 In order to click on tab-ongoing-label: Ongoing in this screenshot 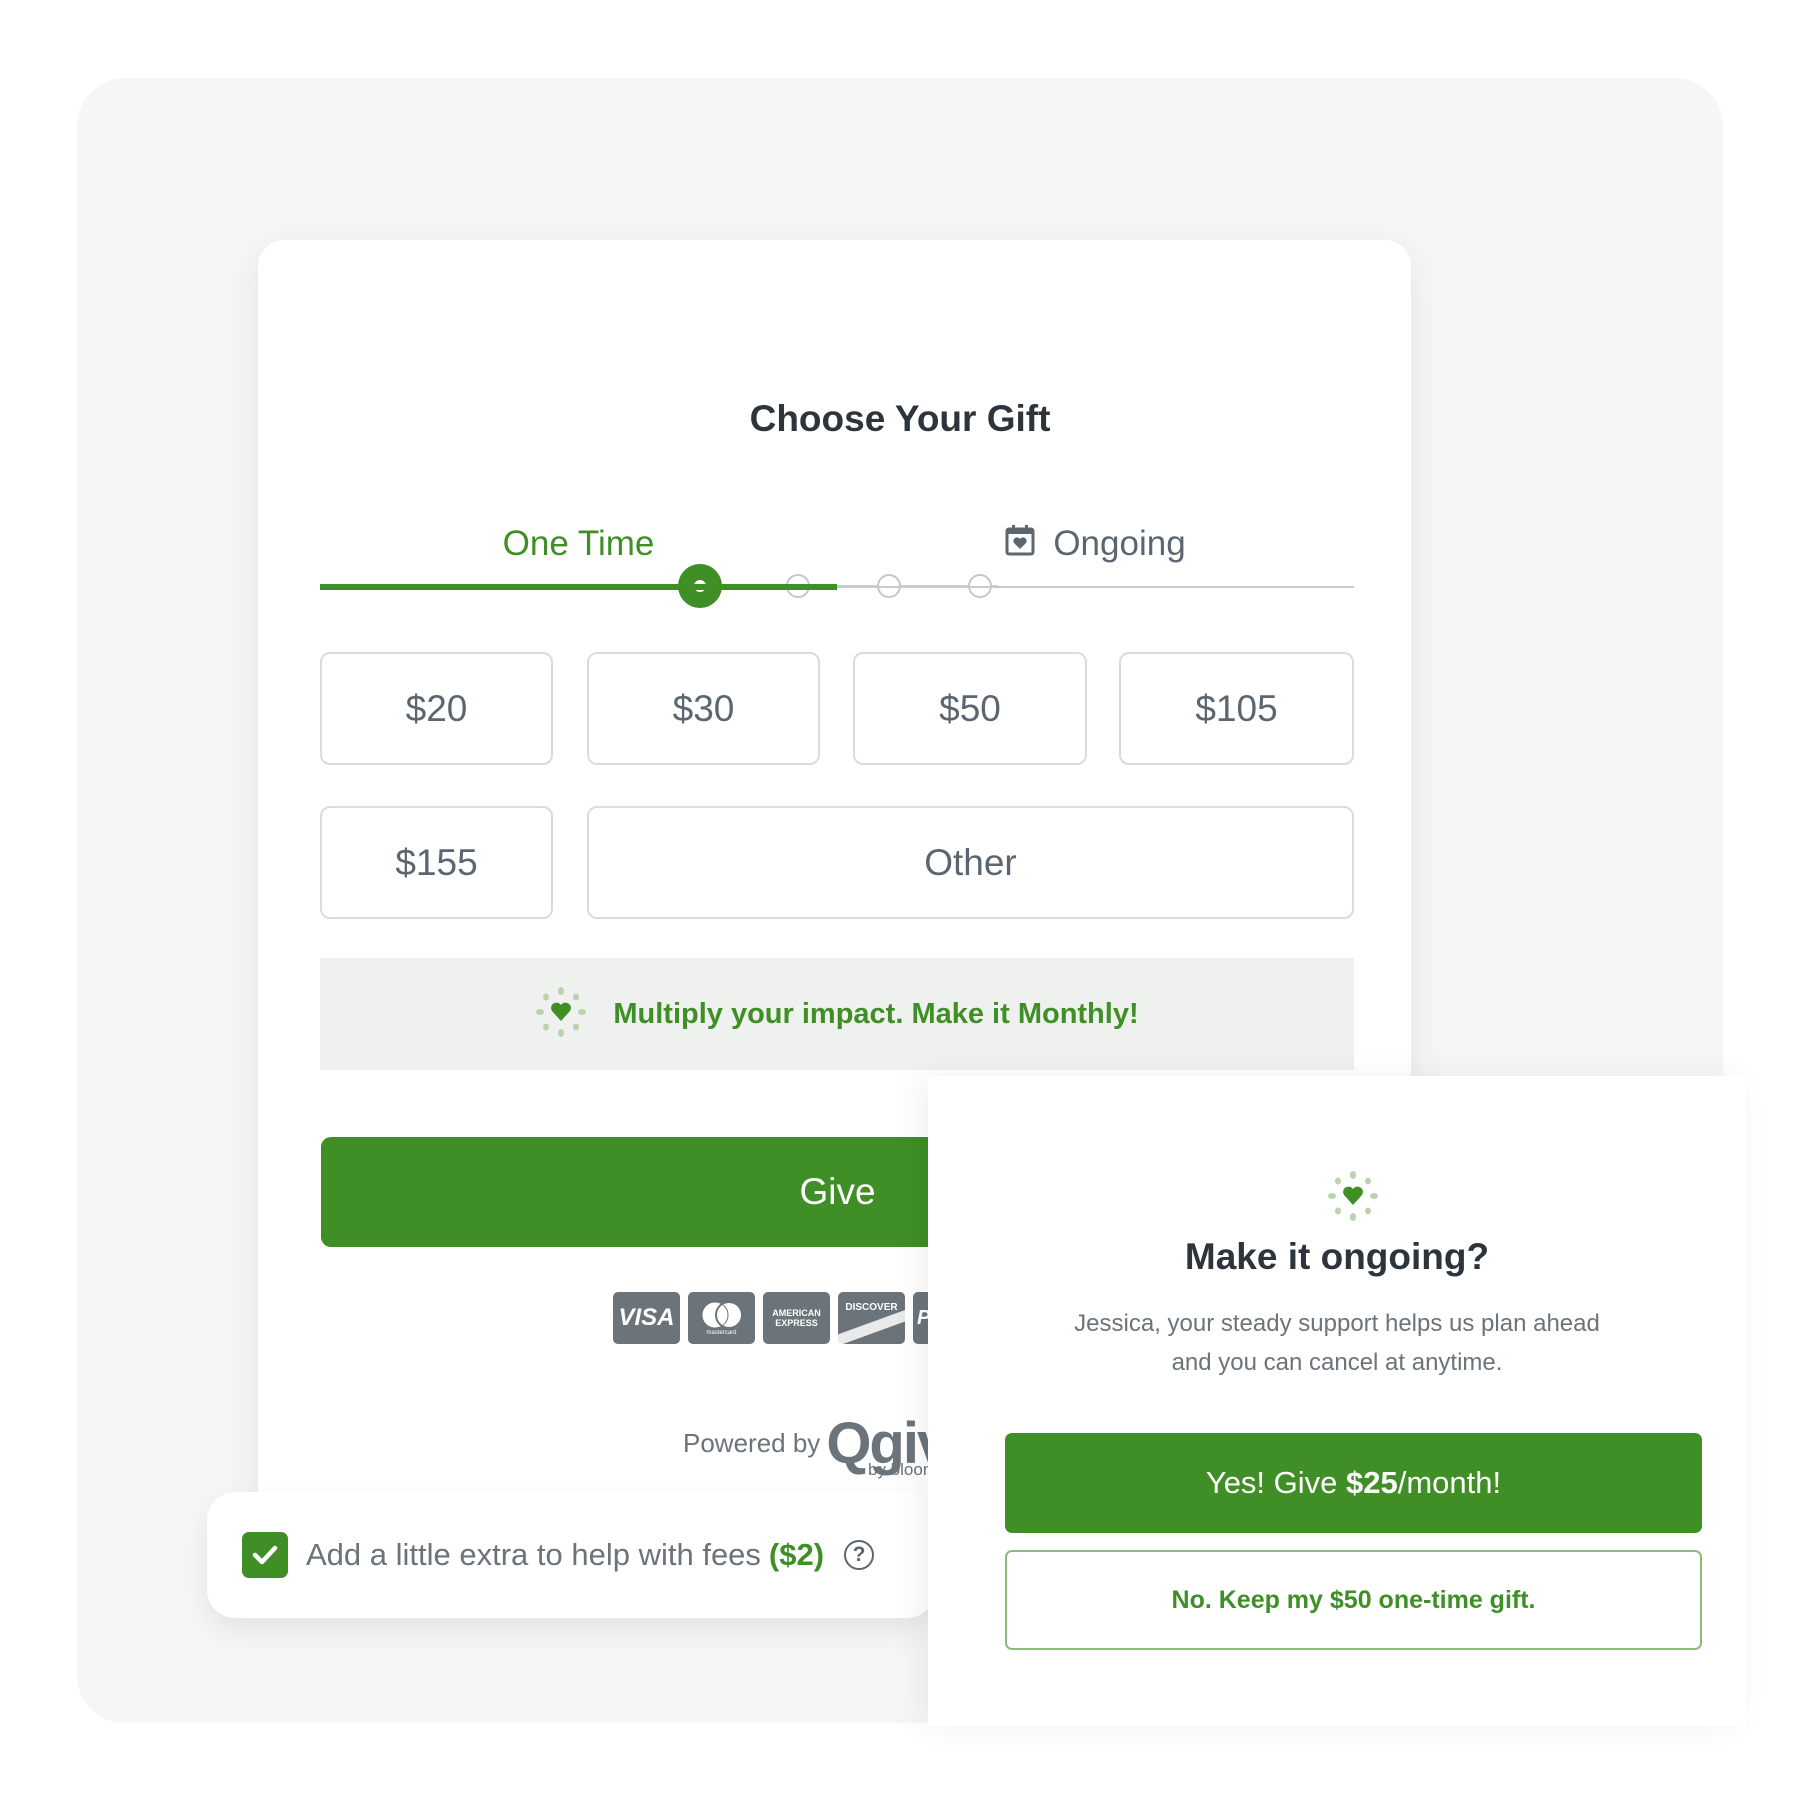, I will do `click(1119, 543)`.